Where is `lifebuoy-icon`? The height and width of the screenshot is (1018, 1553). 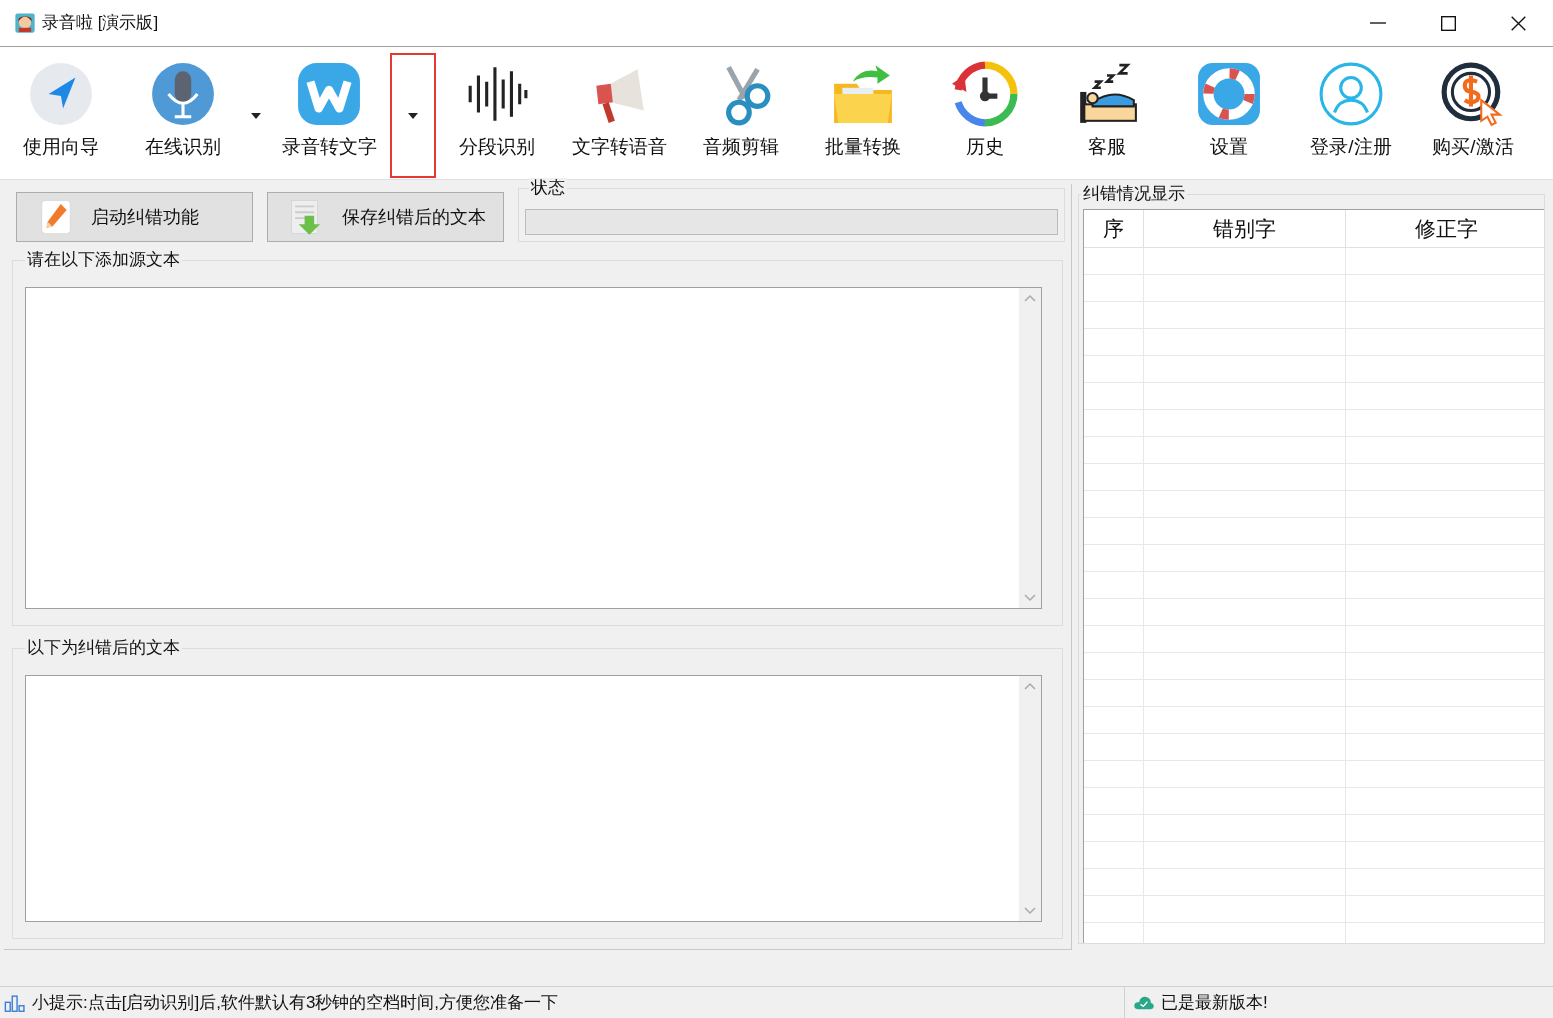
lifebuoy-icon is located at coordinates (1229, 94).